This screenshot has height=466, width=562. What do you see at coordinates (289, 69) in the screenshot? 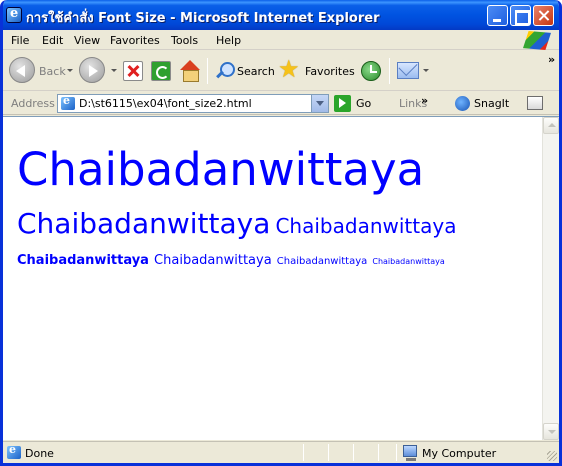
I see `favorites-star-icon: ★` at bounding box center [289, 69].